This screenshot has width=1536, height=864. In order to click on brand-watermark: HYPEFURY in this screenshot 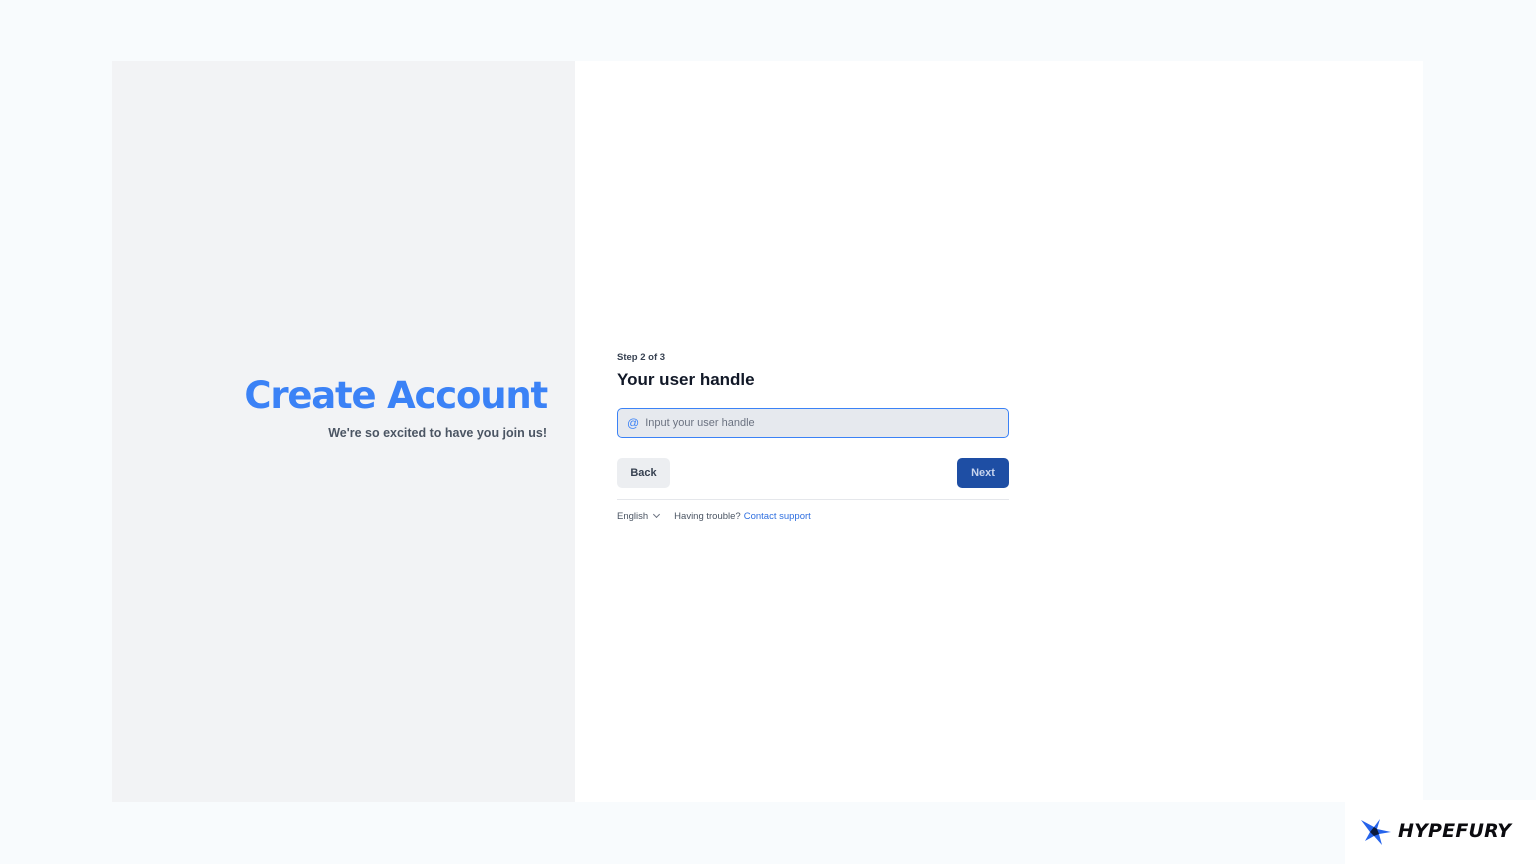, I will do `click(1440, 832)`.